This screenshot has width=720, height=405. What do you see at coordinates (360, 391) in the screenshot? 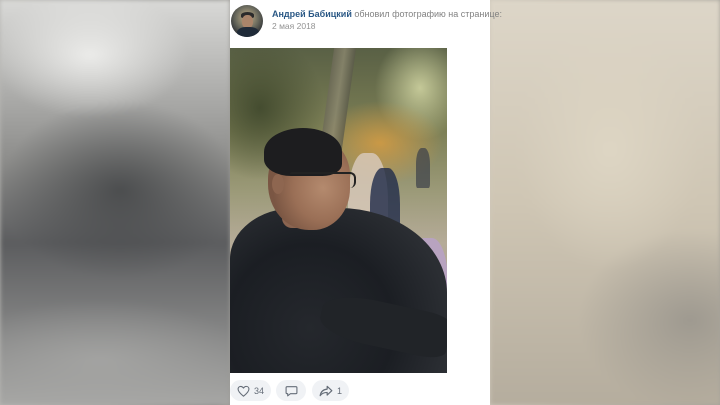
I see `post-action-bar: 34 1` at bounding box center [360, 391].